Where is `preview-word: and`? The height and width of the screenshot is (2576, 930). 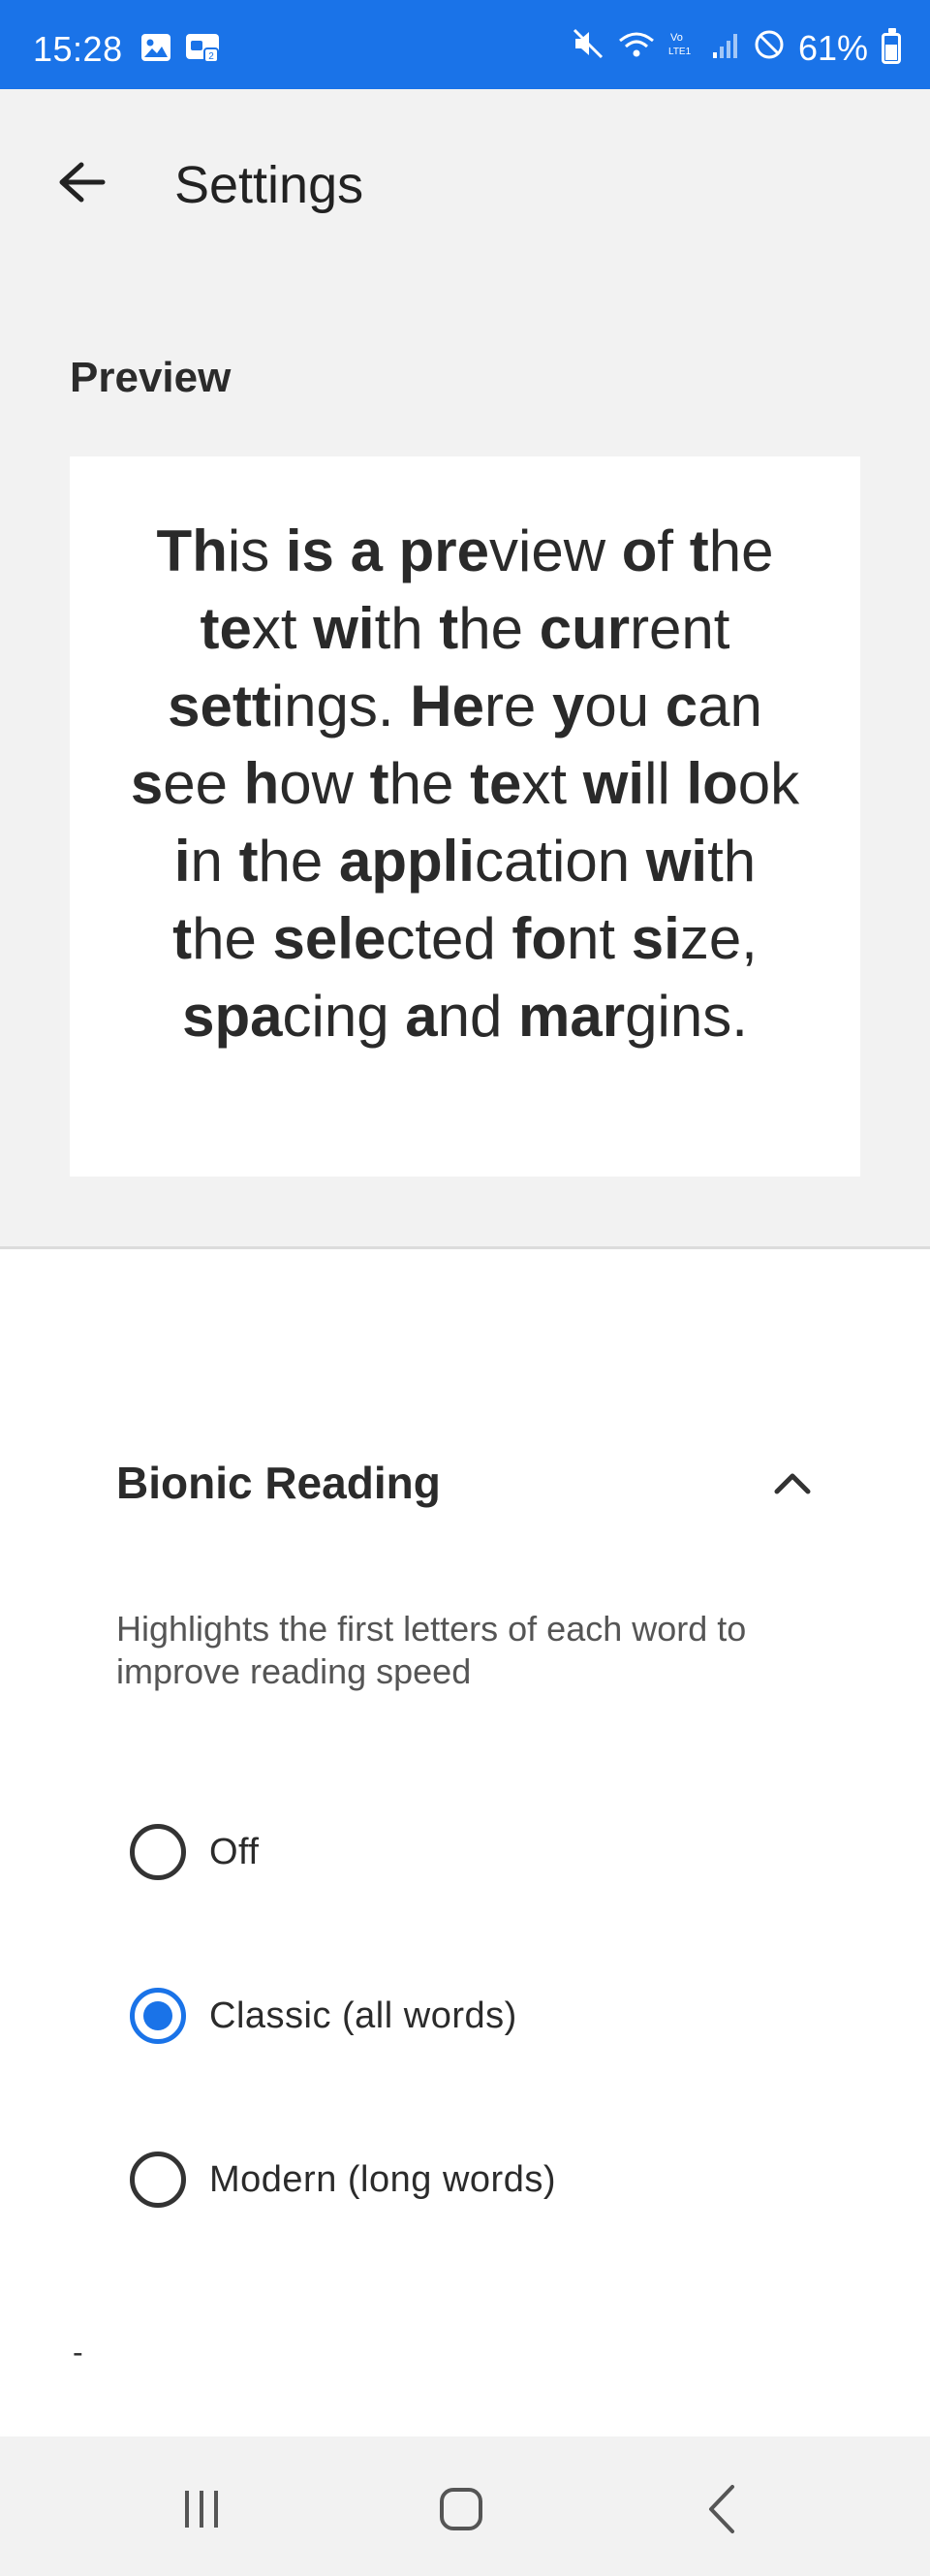 preview-word: and is located at coordinates (454, 1016).